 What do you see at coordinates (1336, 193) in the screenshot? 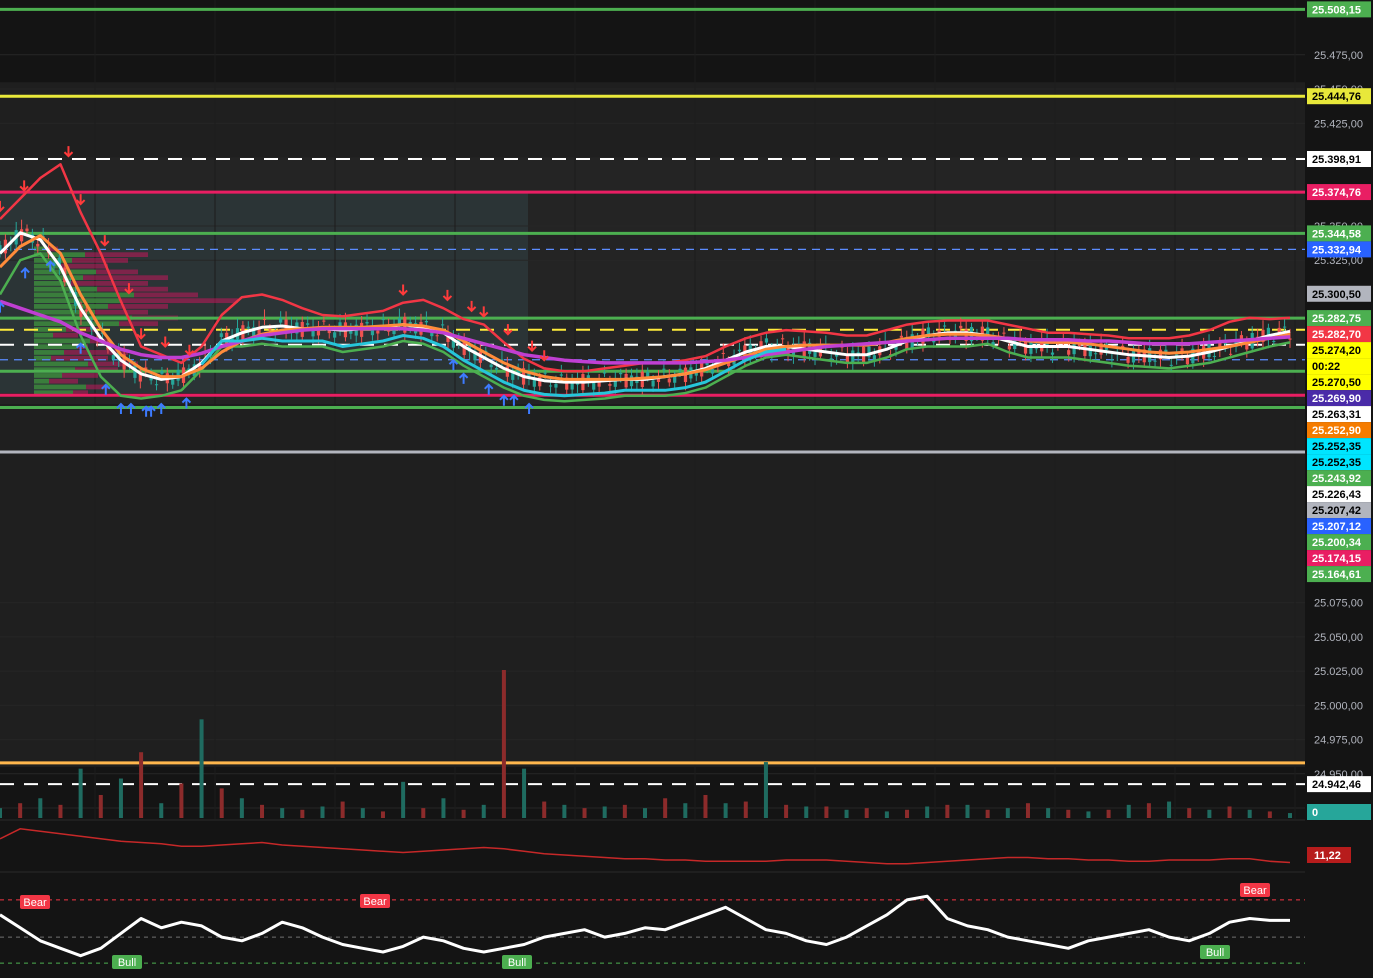
I see `price-label-text: 25.374,76` at bounding box center [1336, 193].